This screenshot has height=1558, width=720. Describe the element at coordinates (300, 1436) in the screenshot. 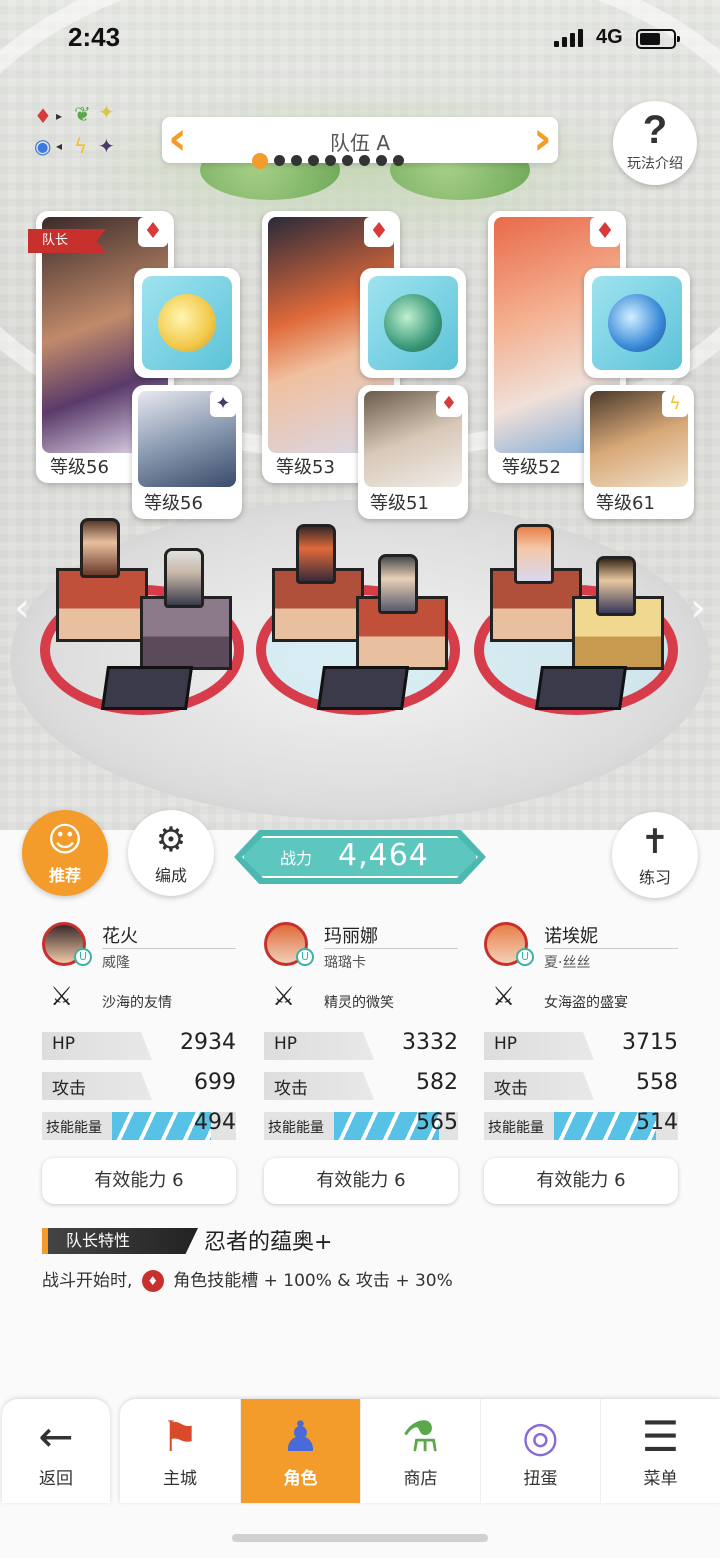

I see `character-icon: ♟` at that location.